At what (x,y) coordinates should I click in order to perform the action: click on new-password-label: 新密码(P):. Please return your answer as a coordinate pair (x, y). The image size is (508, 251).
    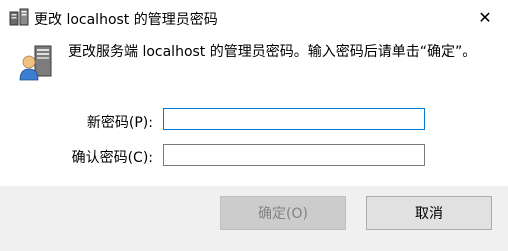
    Looking at the image, I should click on (119, 123).